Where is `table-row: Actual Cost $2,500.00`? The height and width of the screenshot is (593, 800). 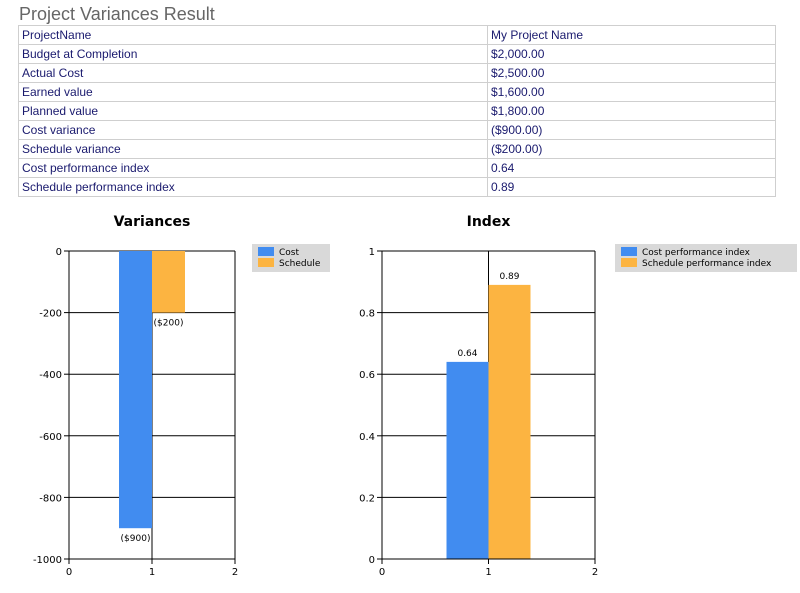
table-row: Actual Cost $2,500.00 is located at coordinates (397, 73).